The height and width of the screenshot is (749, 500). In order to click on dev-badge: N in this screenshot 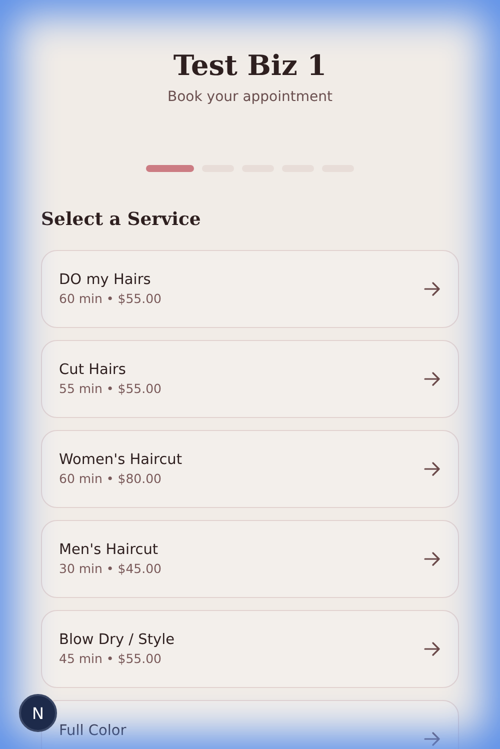, I will do `click(38, 713)`.